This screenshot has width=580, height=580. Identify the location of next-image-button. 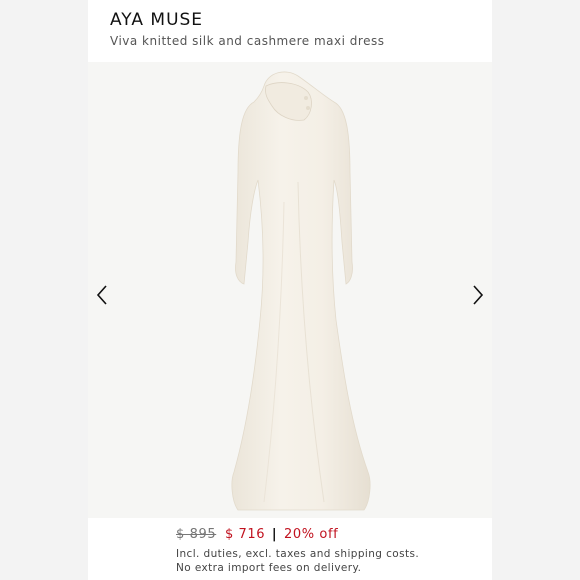
(478, 295).